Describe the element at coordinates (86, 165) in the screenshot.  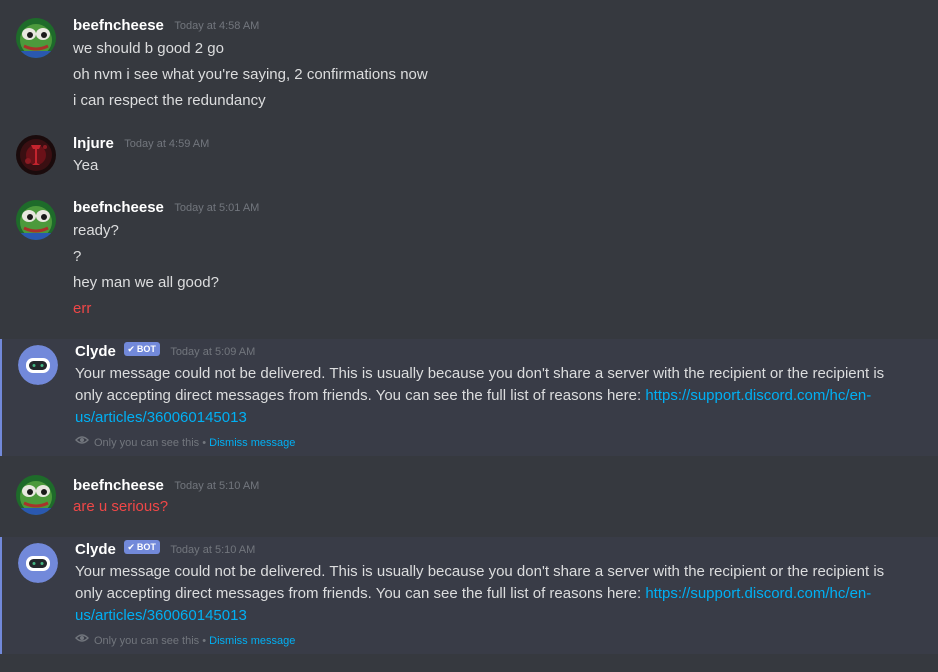
I see `message-text: Yea` at that location.